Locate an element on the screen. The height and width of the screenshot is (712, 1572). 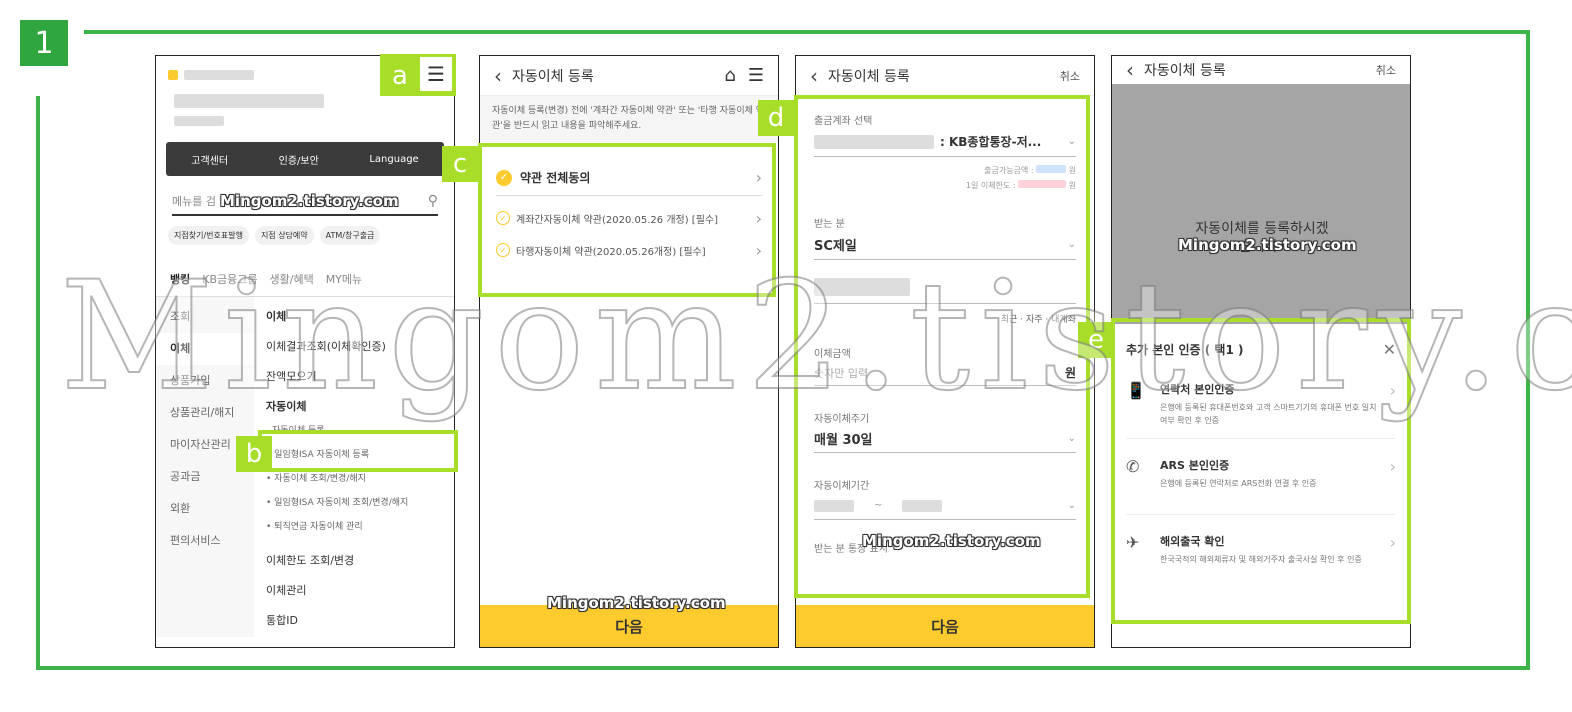
step-badge: 1 is located at coordinates (44, 43).